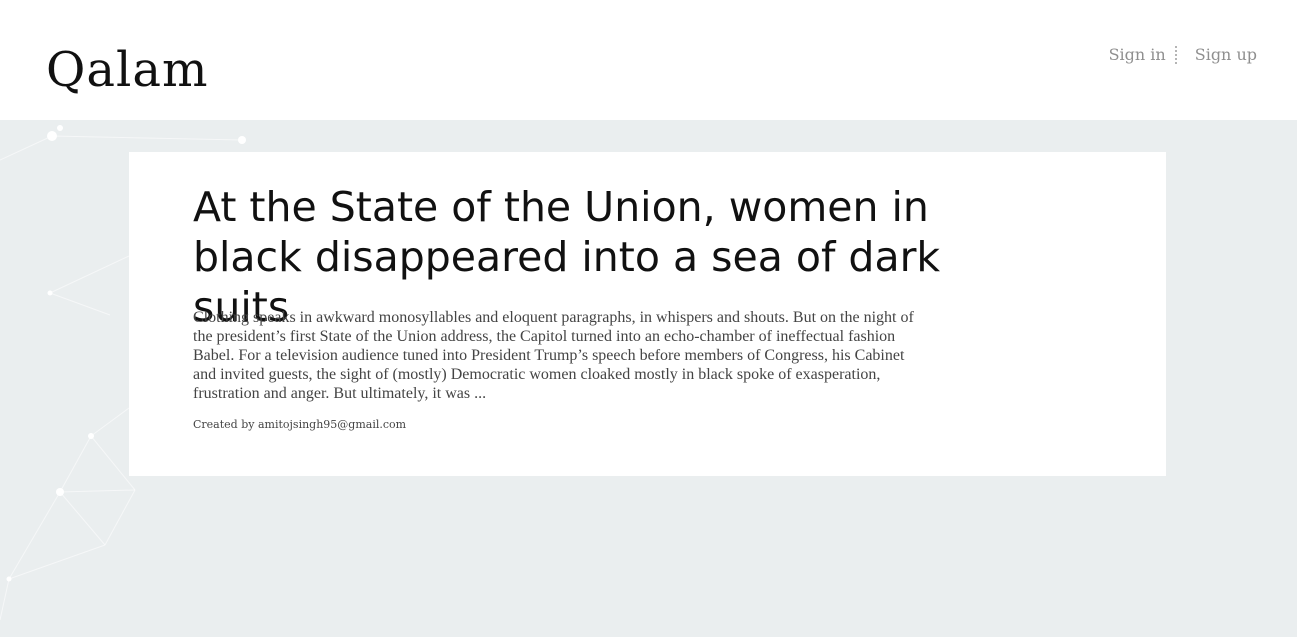 This screenshot has height=637, width=1297. Describe the element at coordinates (1183, 54) in the screenshot. I see `auth-links: Sign in Sign up` at that location.